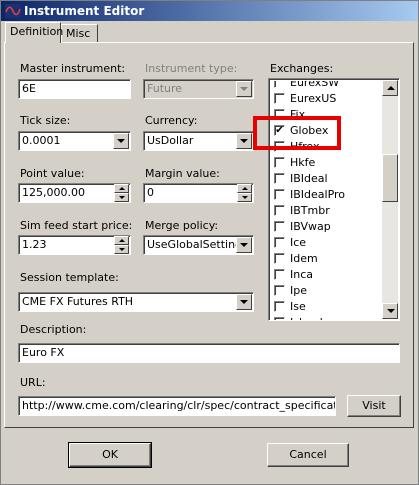 Image resolution: width=419 pixels, height=485 pixels. Describe the element at coordinates (84, 11) in the screenshot. I see `window-title: Instrument Editor` at that location.